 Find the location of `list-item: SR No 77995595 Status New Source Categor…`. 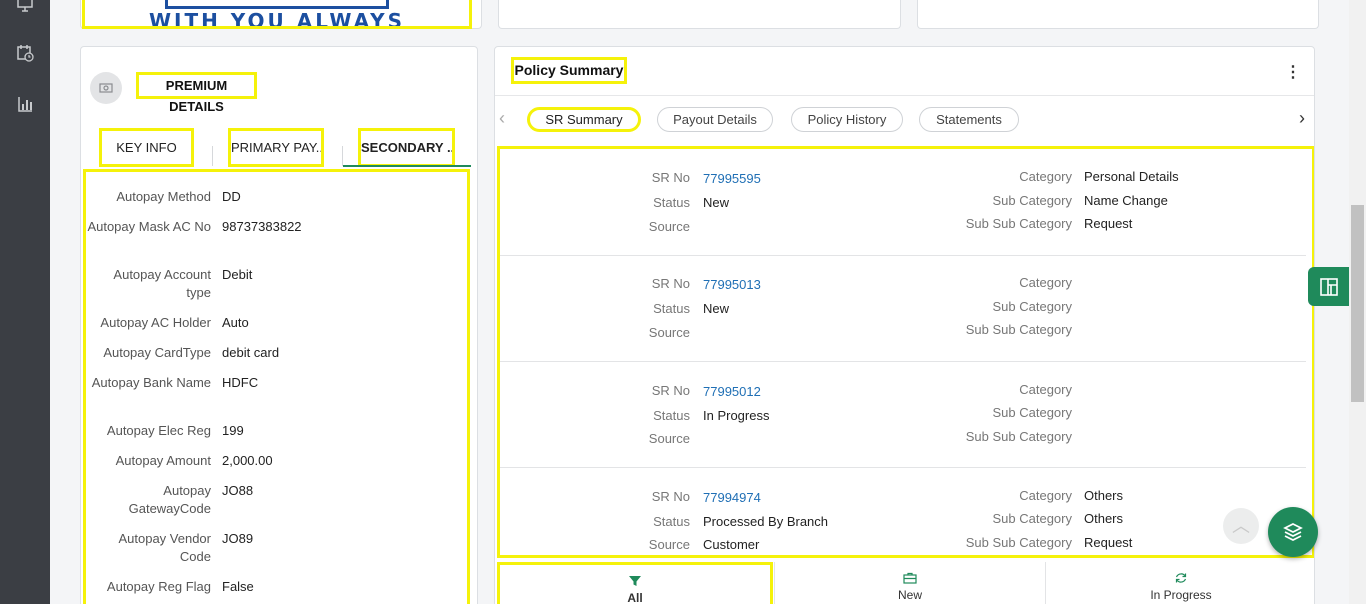

list-item: SR No 77995595 Status New Source Categor… is located at coordinates (903, 202).